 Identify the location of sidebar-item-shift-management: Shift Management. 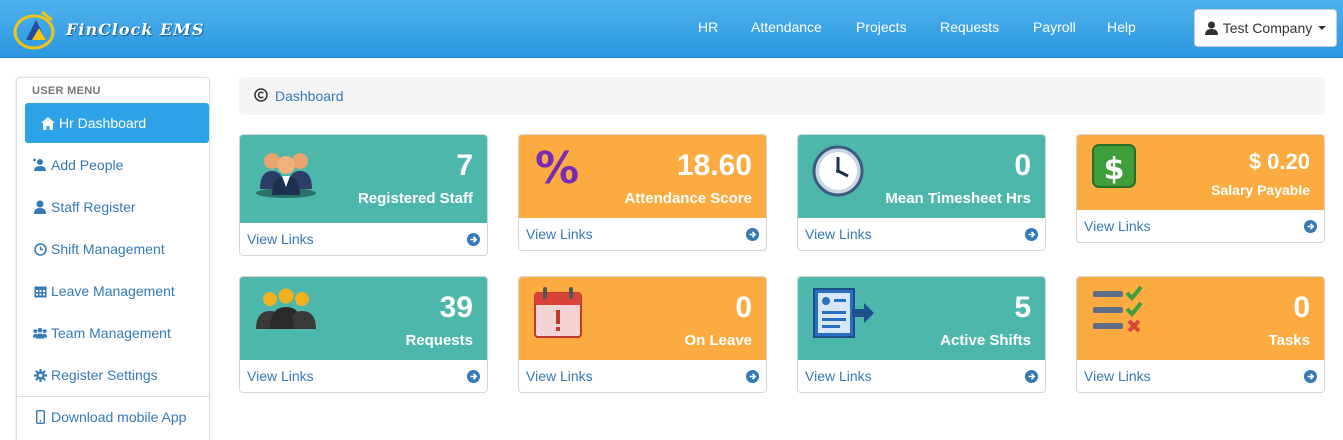
(117, 249).